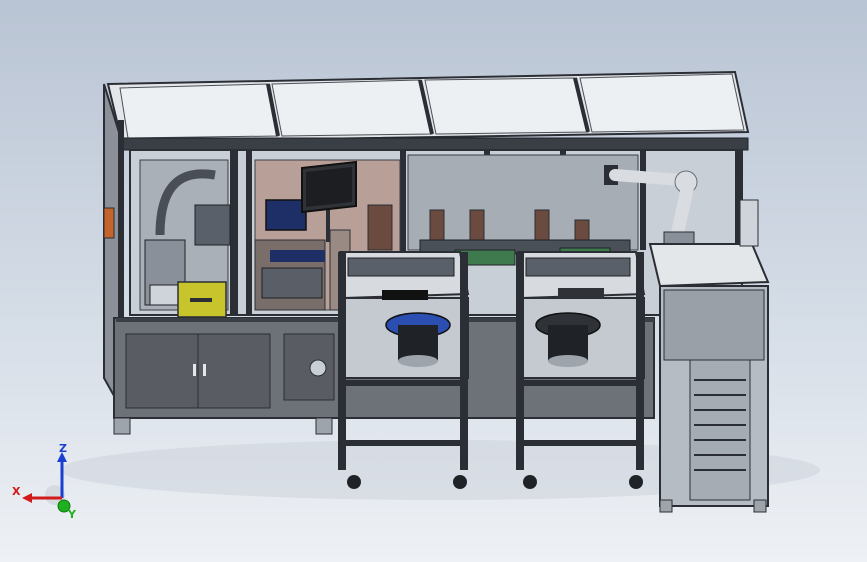  Describe the element at coordinates (72, 514) in the screenshot. I see `y-axis-label: Y` at that location.